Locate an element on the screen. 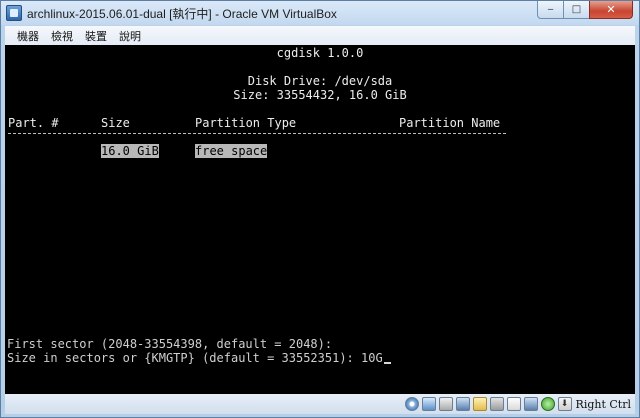  menu-view: 檢視 is located at coordinates (62, 36).